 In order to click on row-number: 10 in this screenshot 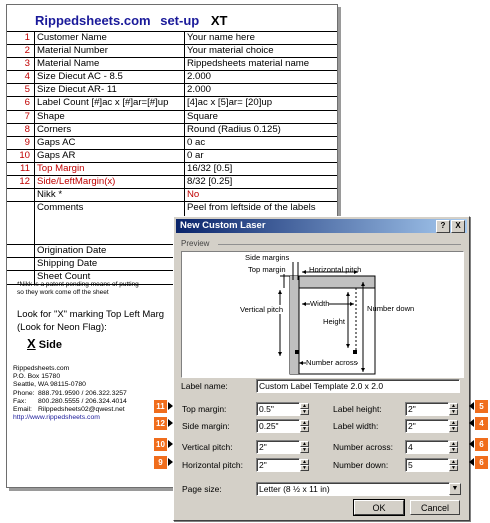, I will do `click(21, 155)`.